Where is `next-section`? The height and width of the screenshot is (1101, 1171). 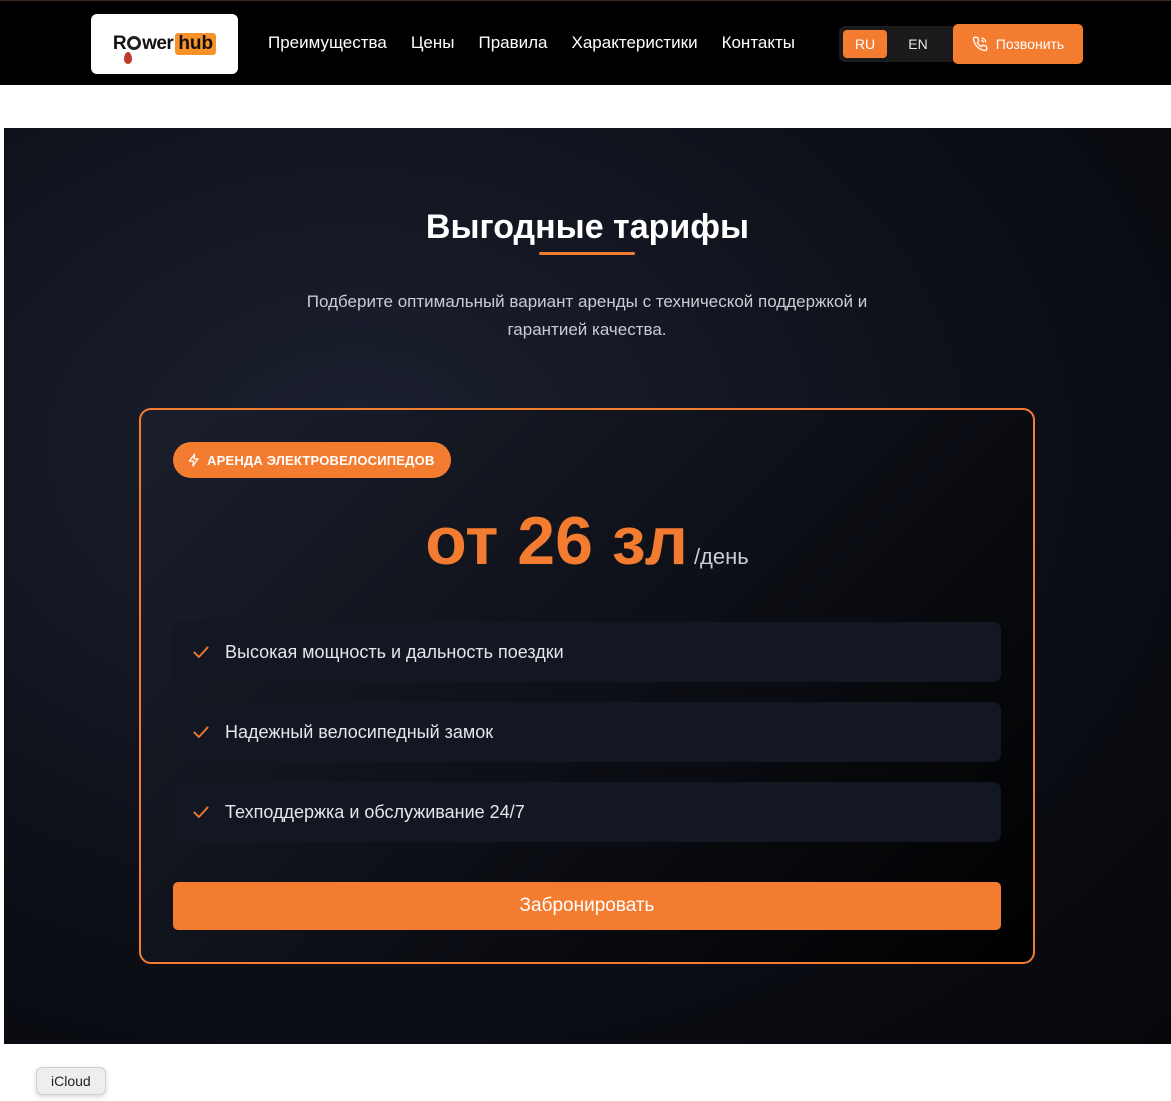
next-section is located at coordinates (587, 1072).